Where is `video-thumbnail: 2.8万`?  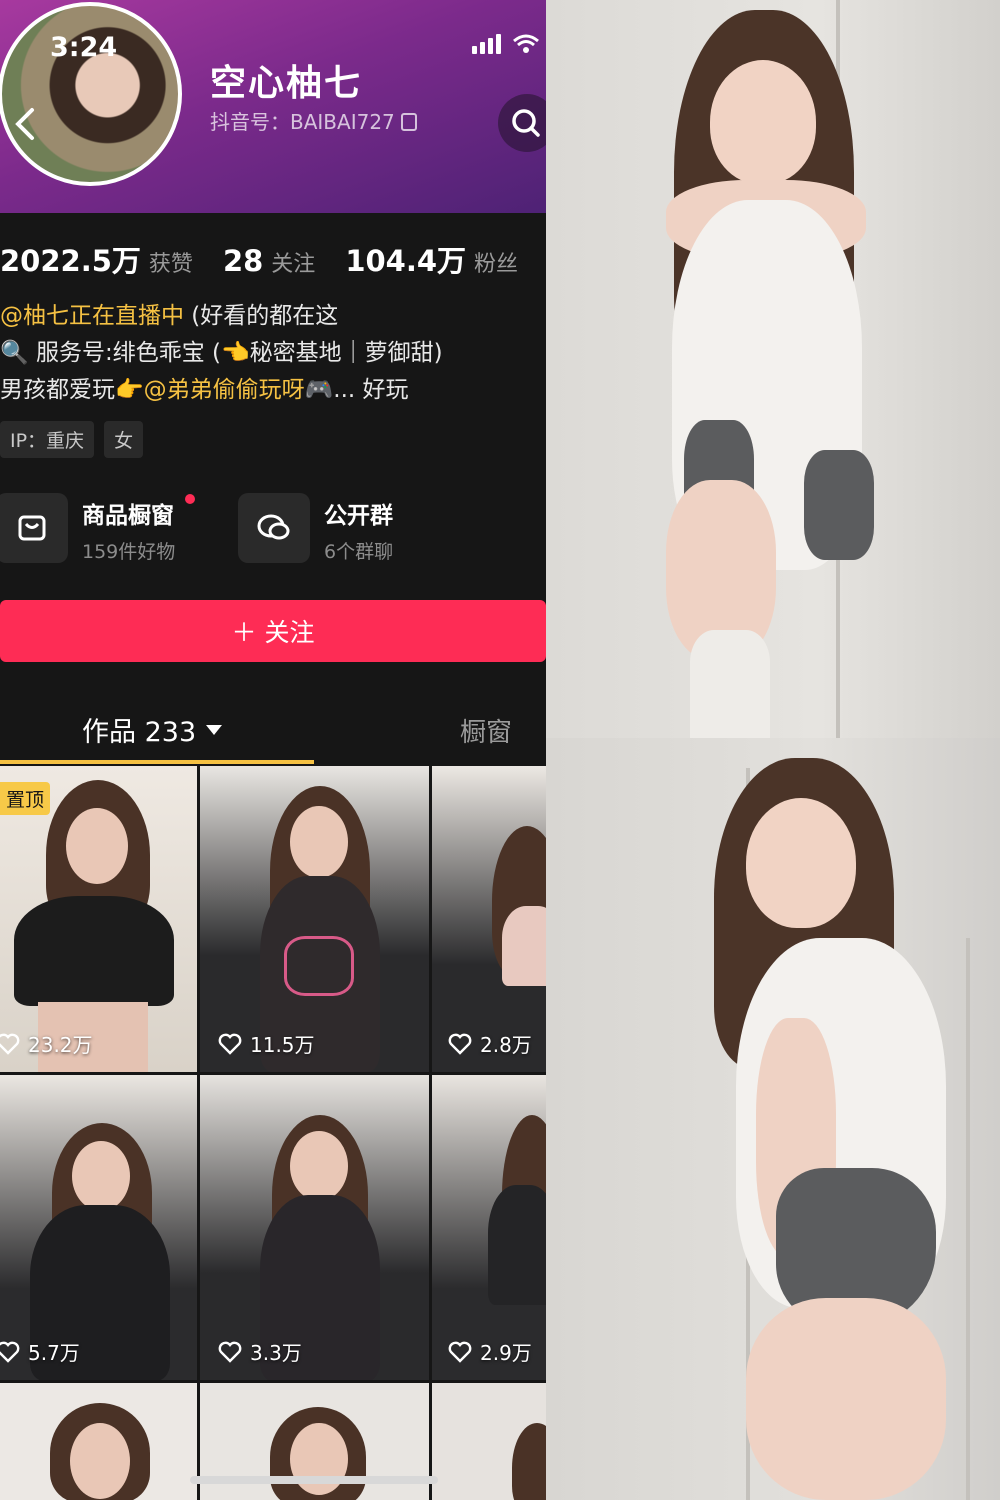 video-thumbnail: 2.8万 is located at coordinates (489, 919).